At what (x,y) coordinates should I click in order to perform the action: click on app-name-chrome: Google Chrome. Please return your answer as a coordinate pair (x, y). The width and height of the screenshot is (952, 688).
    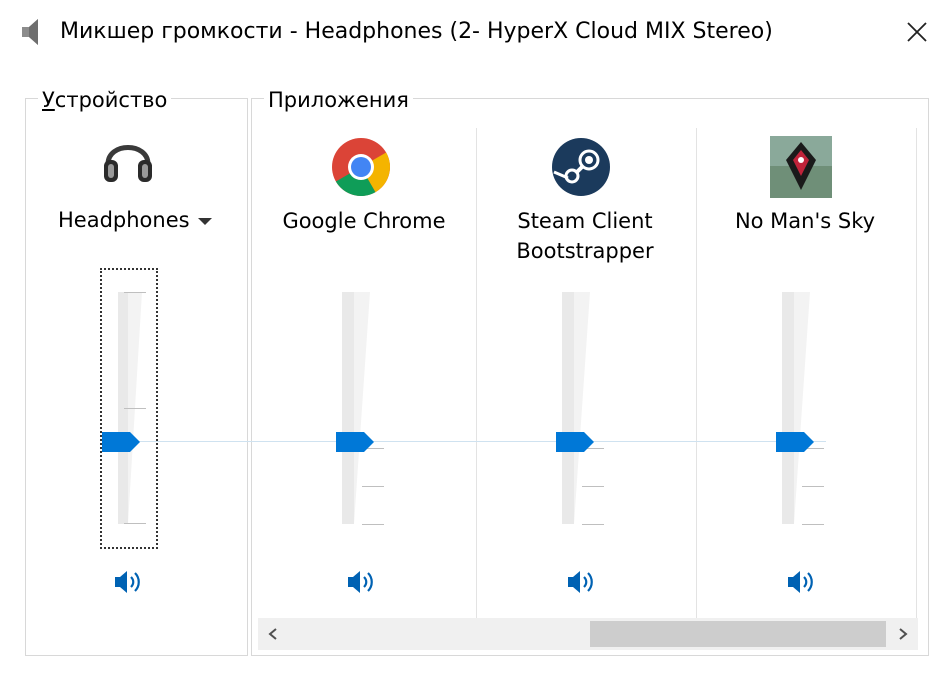
    Looking at the image, I should click on (364, 221).